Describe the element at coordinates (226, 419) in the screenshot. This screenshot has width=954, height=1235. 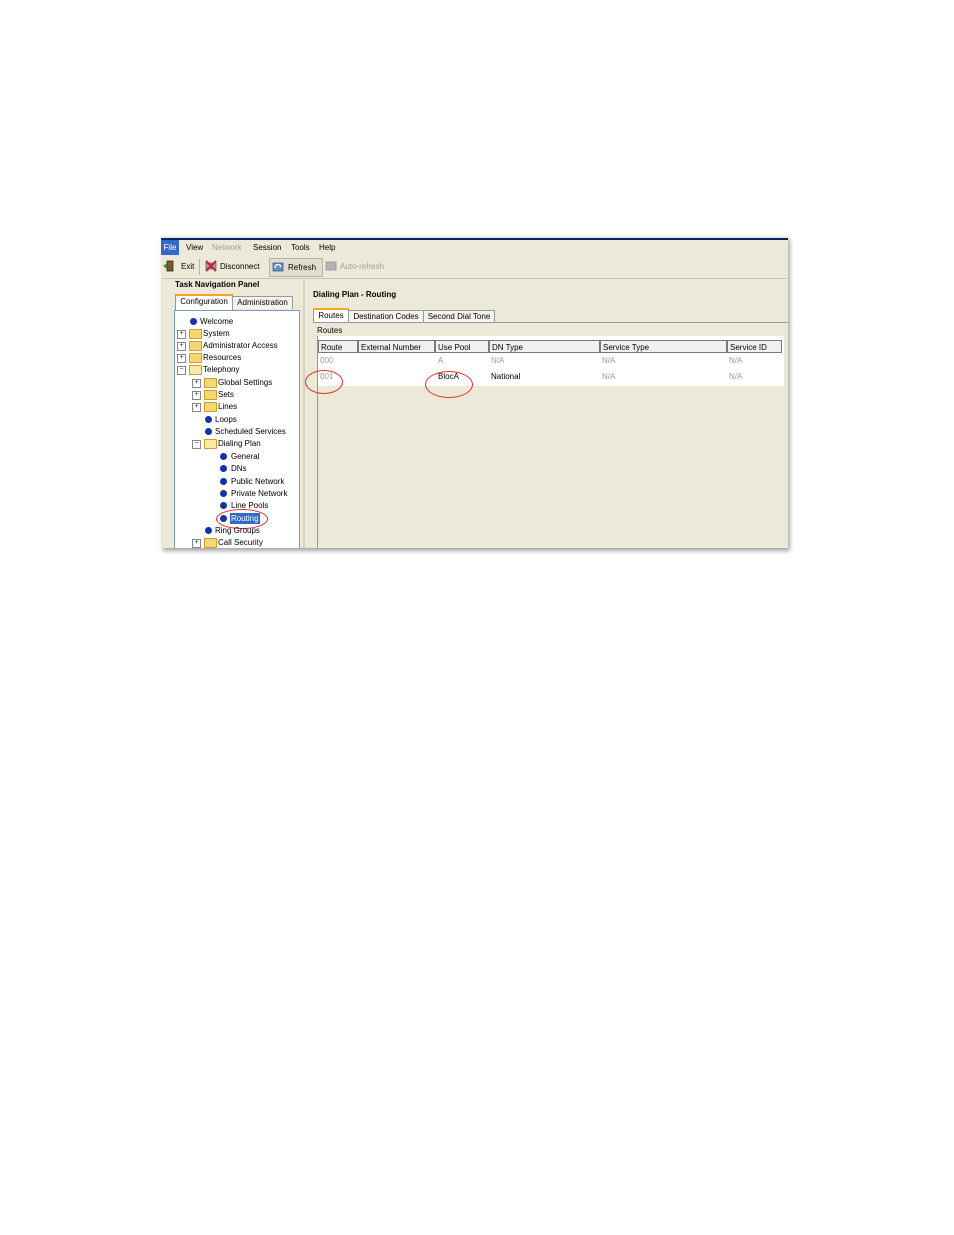
I see `tree-item-label: Loops` at that location.